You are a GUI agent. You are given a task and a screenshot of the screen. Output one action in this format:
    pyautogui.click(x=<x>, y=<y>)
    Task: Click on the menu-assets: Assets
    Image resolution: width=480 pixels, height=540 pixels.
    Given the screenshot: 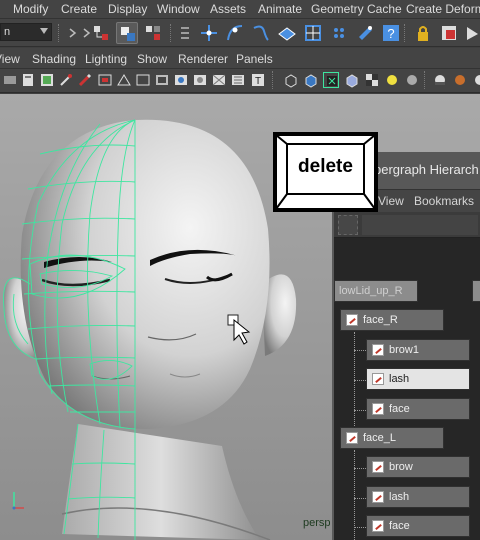 What is the action you would take?
    pyautogui.click(x=228, y=9)
    